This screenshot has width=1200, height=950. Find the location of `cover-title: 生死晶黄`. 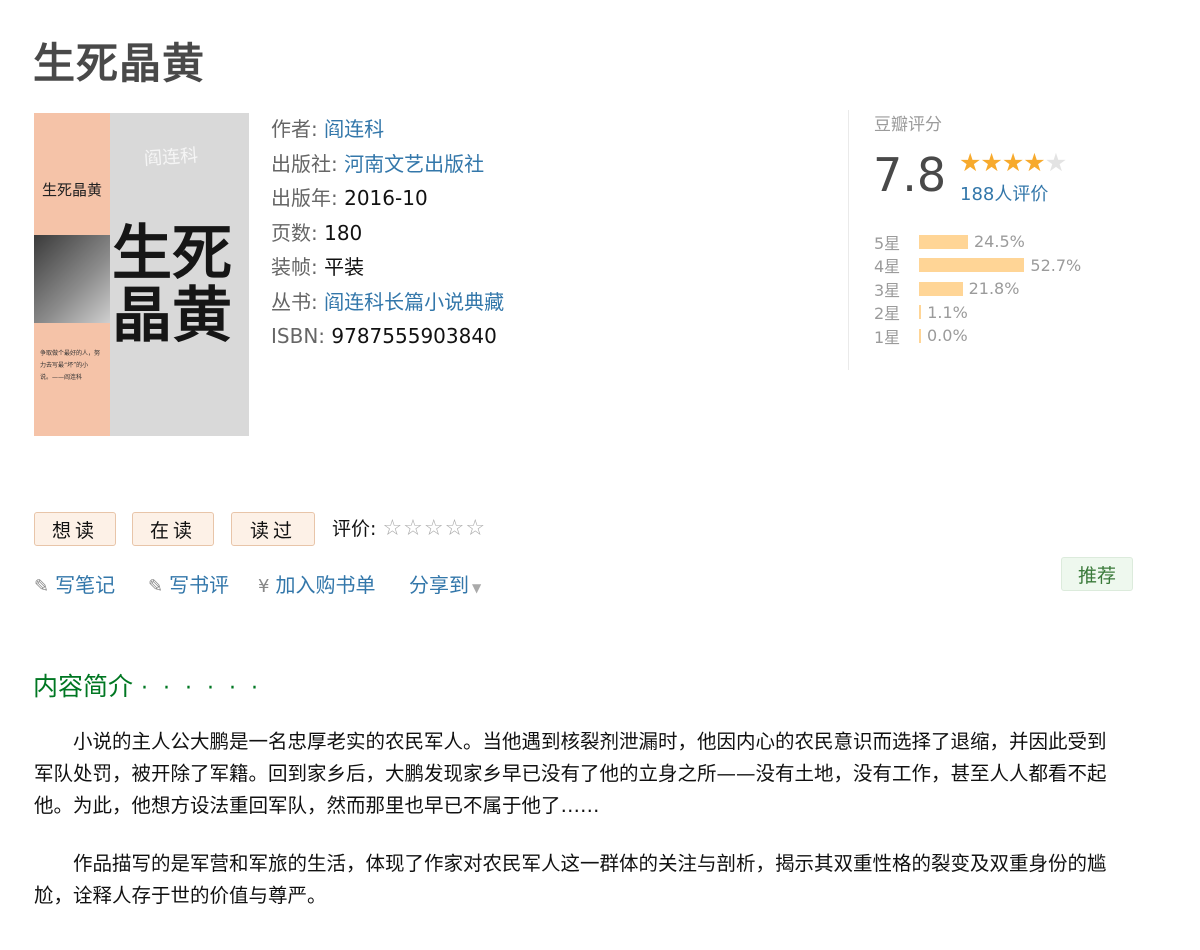

cover-title: 生死晶黄 is located at coordinates (72, 190).